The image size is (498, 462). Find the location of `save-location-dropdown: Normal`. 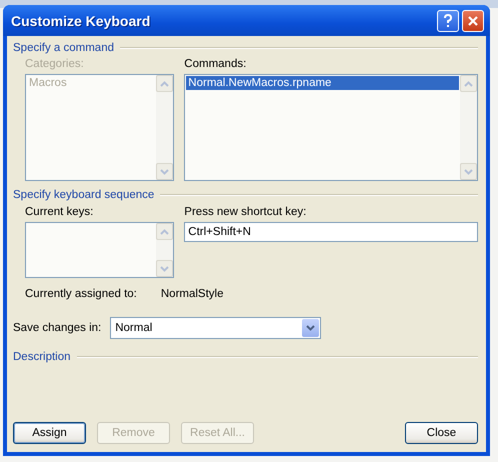

save-location-dropdown: Normal is located at coordinates (216, 328).